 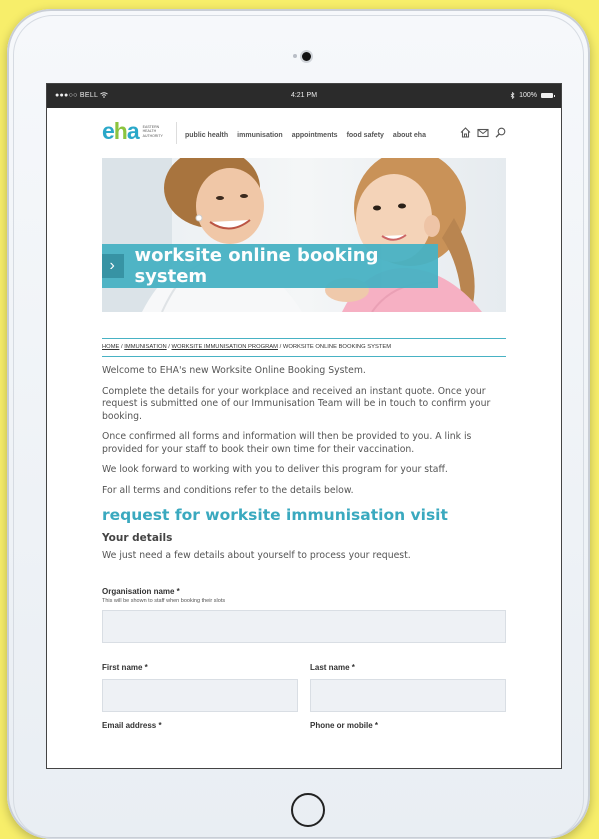 I want to click on logo-subtitle: EASTERN HEALTH AUTHORITY, so click(x=152, y=131).